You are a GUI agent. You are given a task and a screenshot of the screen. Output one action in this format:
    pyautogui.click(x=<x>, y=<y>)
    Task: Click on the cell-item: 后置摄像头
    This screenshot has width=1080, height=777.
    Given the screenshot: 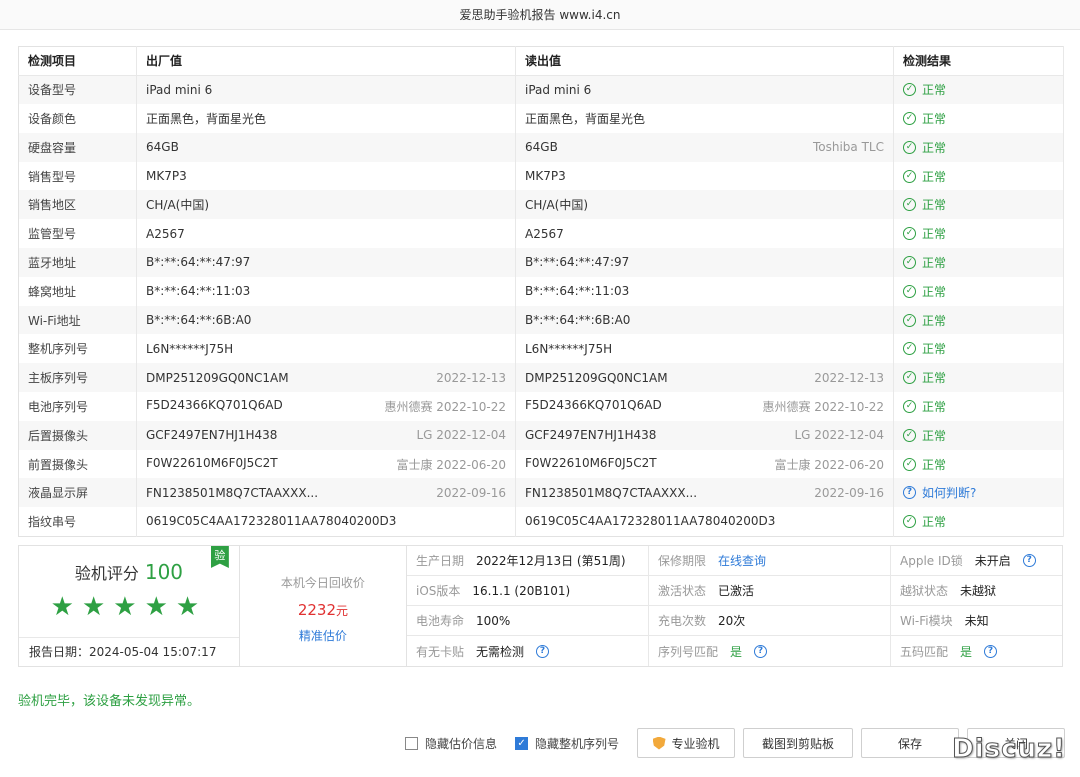 What is the action you would take?
    pyautogui.click(x=77, y=435)
    